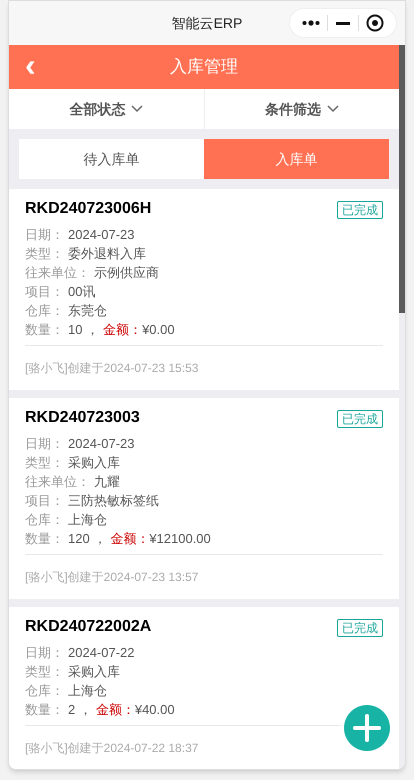  What do you see at coordinates (207, 23) in the screenshot?
I see `window-title: 智能云ERP` at bounding box center [207, 23].